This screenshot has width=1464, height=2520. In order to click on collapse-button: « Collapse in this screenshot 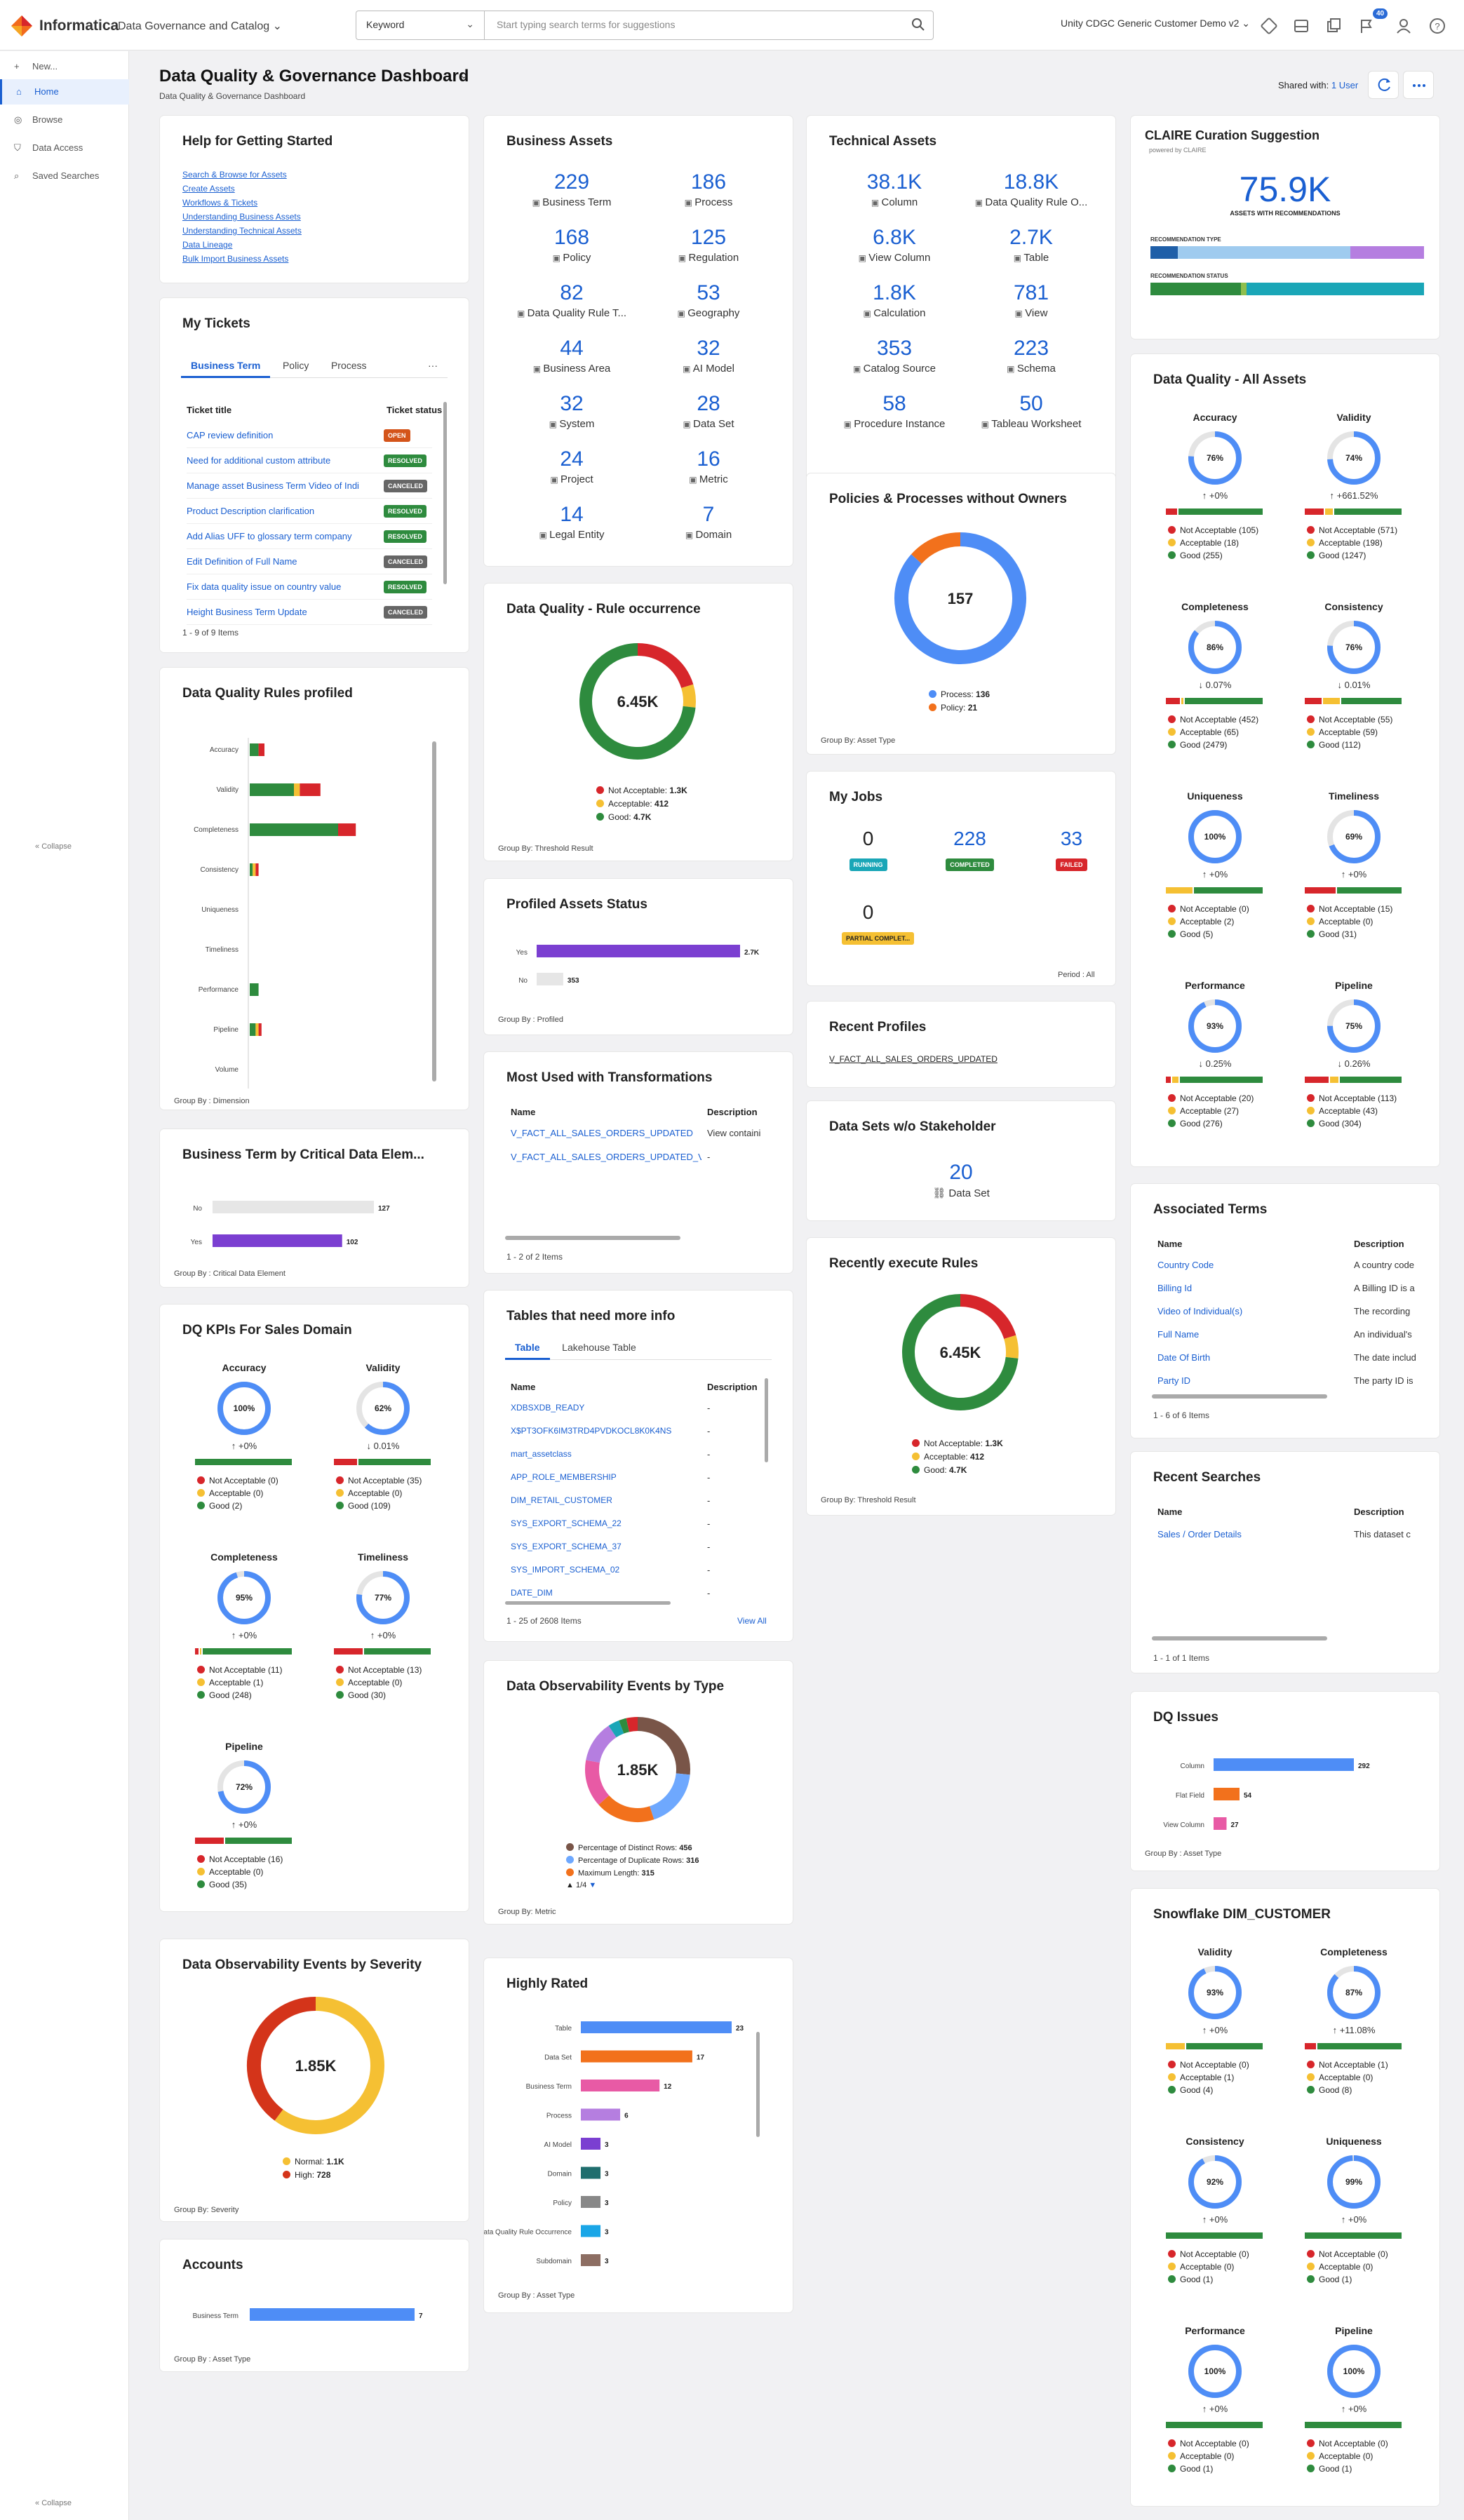, I will do `click(53, 846)`.